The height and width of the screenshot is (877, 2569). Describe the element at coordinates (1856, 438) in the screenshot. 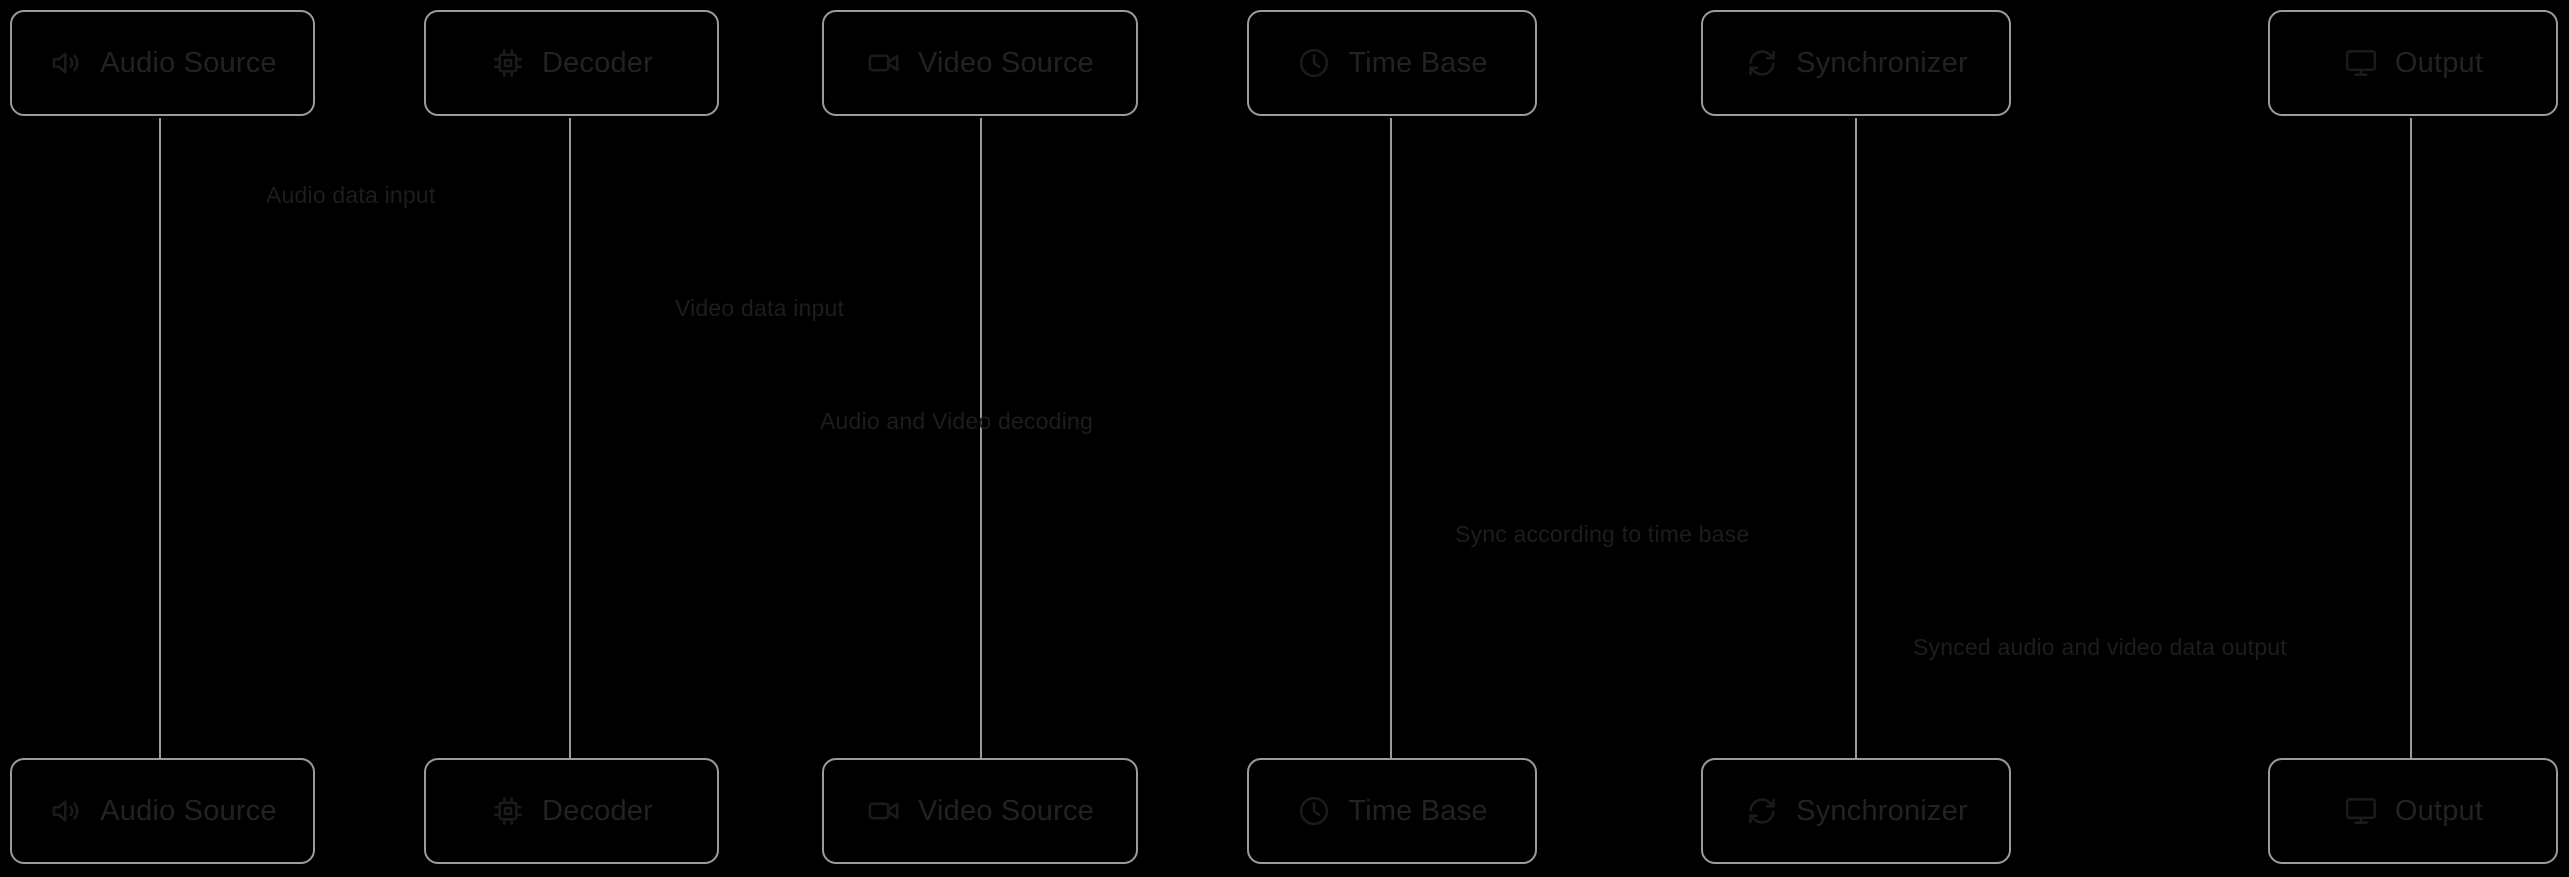

I see `lifeline-synchronizer` at that location.